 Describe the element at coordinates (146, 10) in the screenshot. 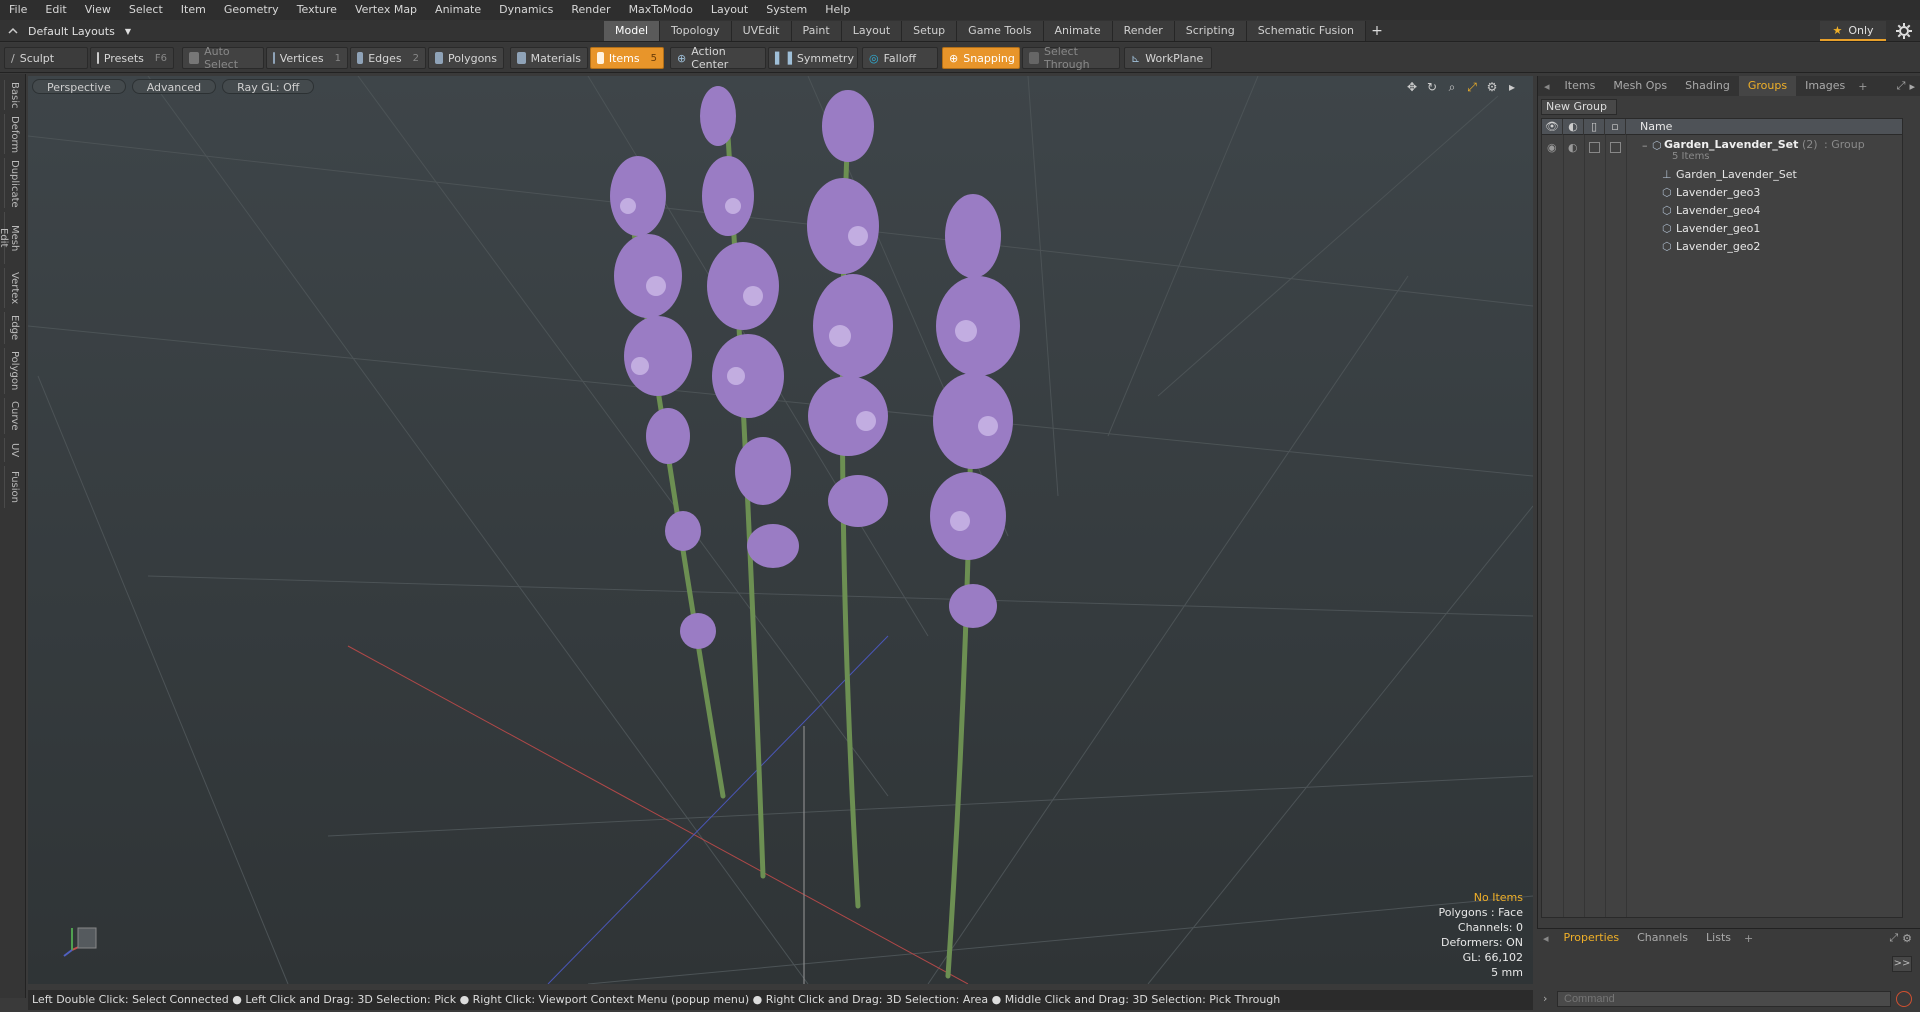

I see `menu-select: Select` at that location.